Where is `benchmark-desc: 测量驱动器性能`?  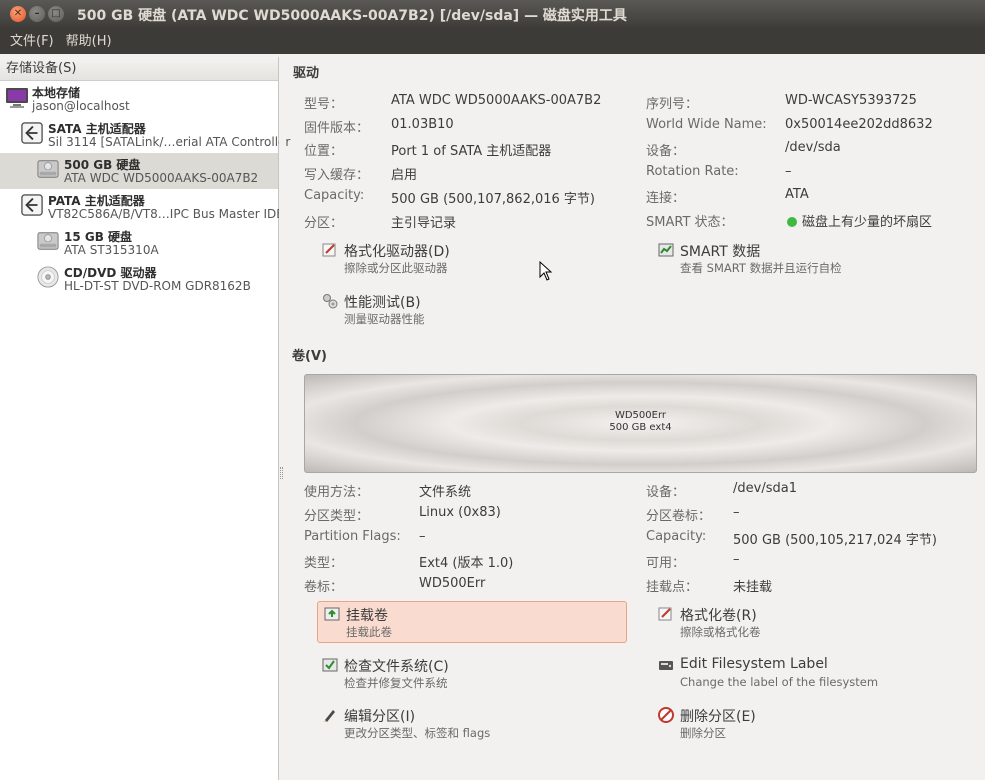 benchmark-desc: 测量驱动器性能 is located at coordinates (384, 319).